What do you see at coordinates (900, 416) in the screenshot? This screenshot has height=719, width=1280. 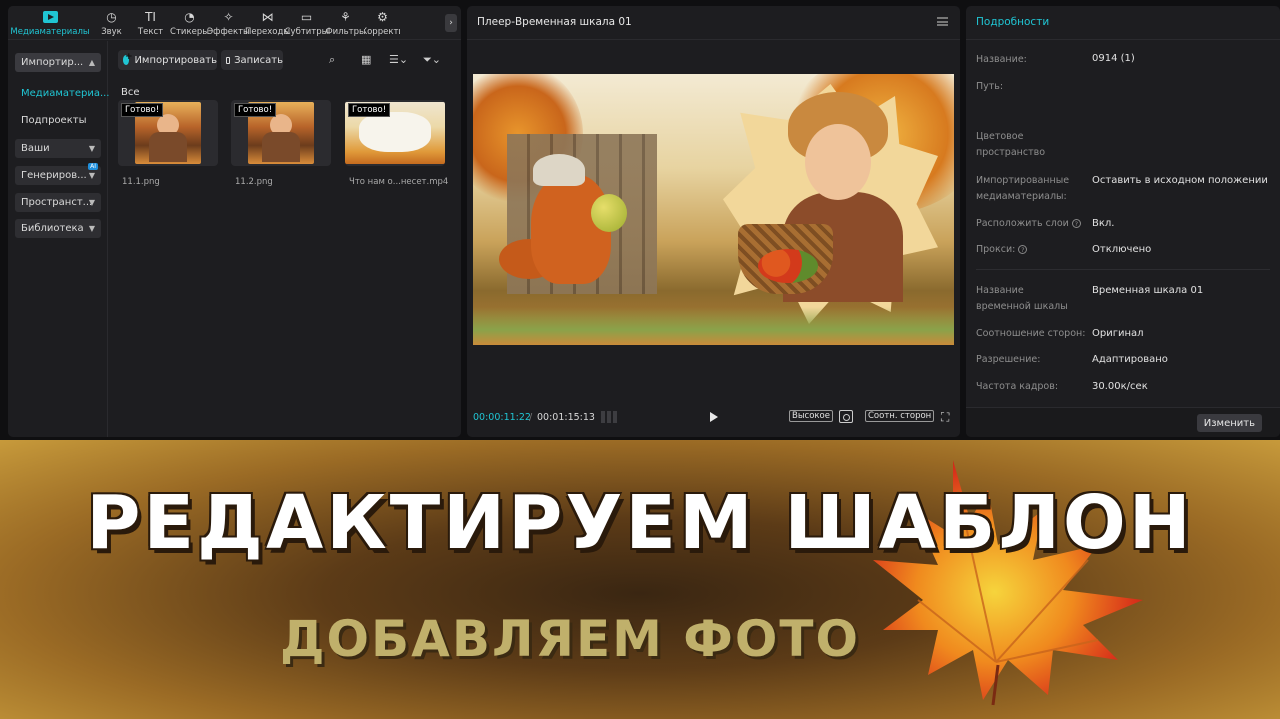 I see `aspect-ratio-button: Соотн. сторон` at bounding box center [900, 416].